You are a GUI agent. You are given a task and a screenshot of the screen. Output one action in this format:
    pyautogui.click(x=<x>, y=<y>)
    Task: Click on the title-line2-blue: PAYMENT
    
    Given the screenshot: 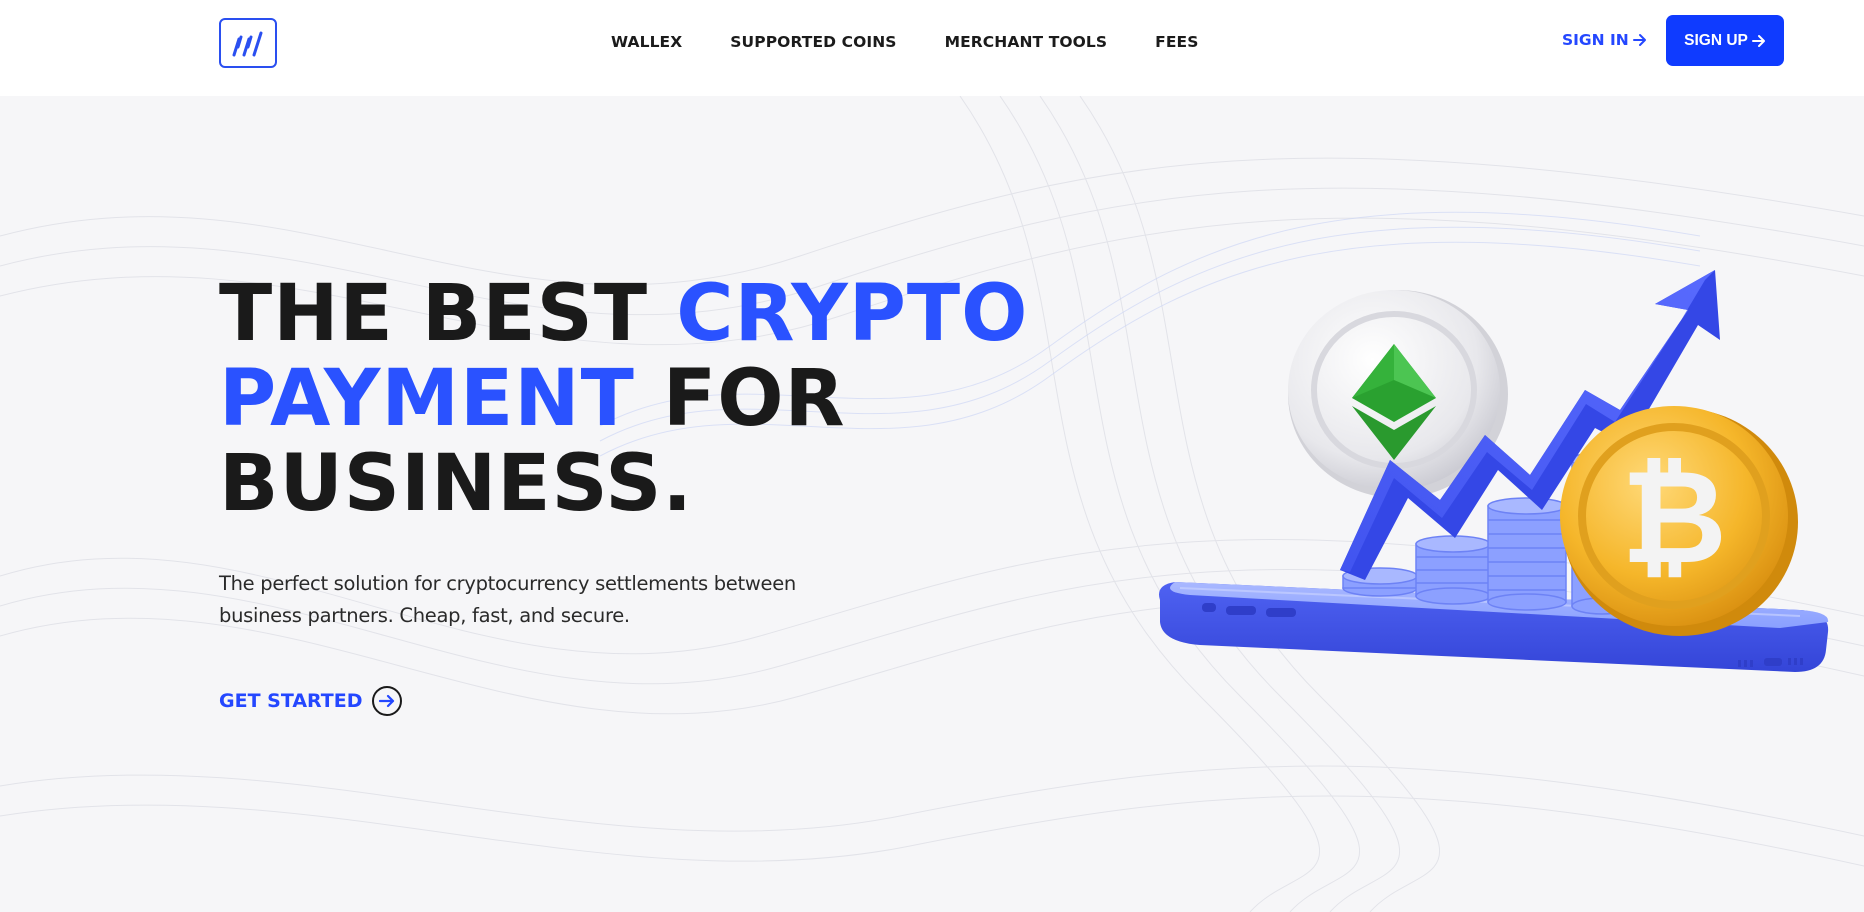 What is the action you would take?
    pyautogui.click(x=427, y=399)
    